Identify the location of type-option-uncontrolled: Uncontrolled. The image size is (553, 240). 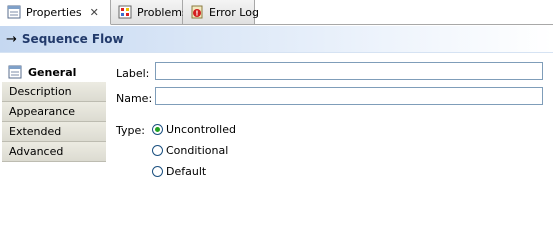
(194, 129).